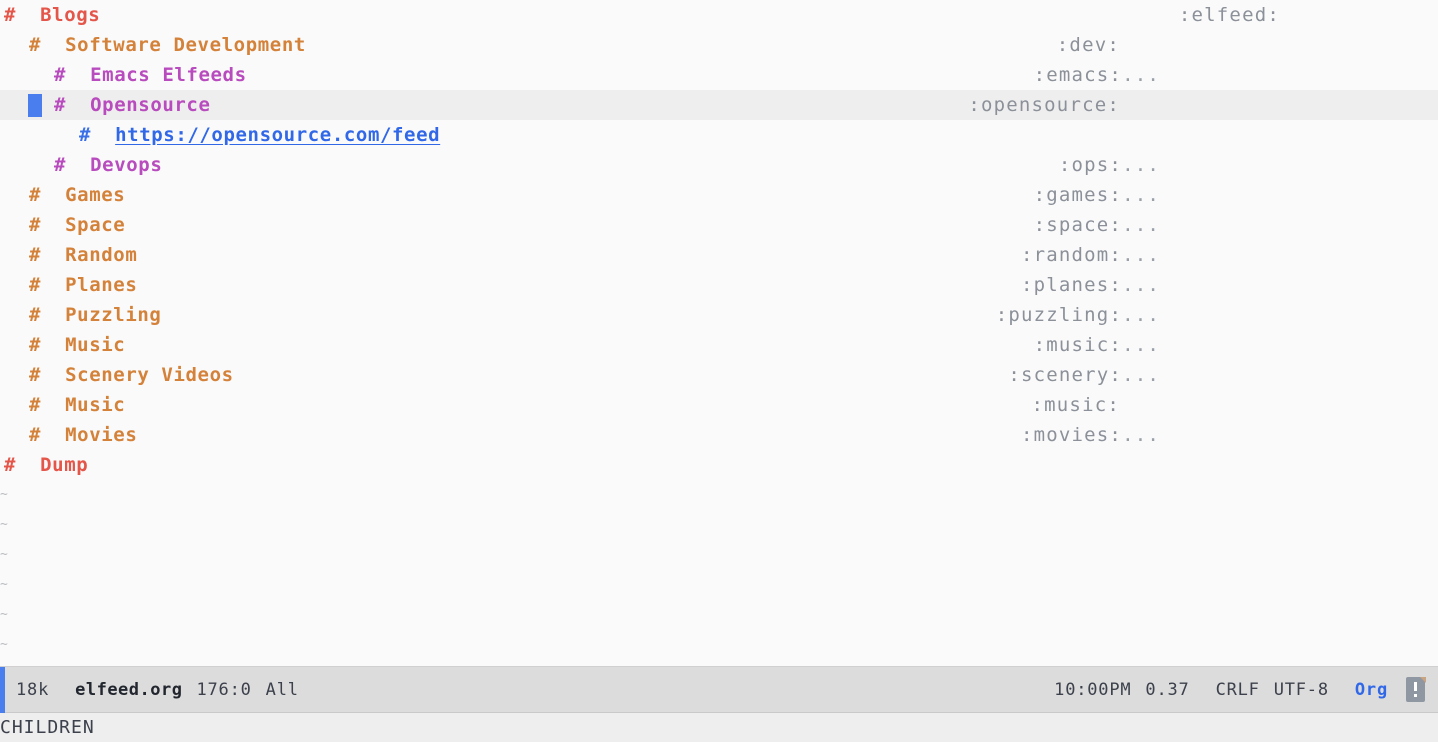 Image resolution: width=1438 pixels, height=742 pixels. I want to click on document-warning-icon-fold, so click(1423, 680).